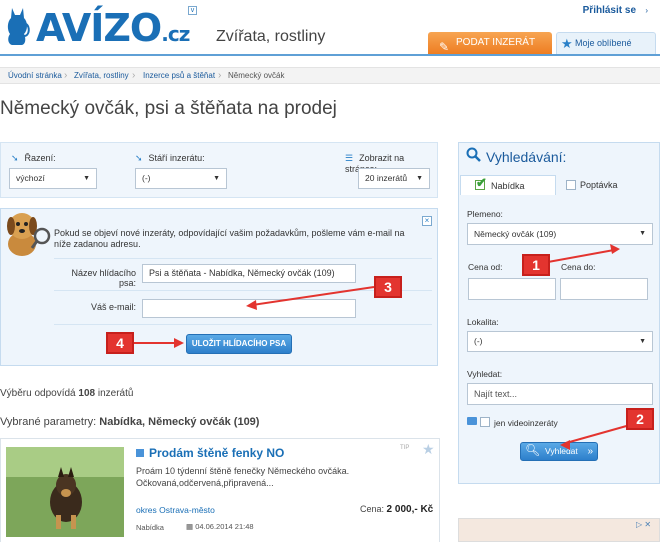  What do you see at coordinates (536, 265) in the screenshot?
I see `annotation-badge: 1` at bounding box center [536, 265].